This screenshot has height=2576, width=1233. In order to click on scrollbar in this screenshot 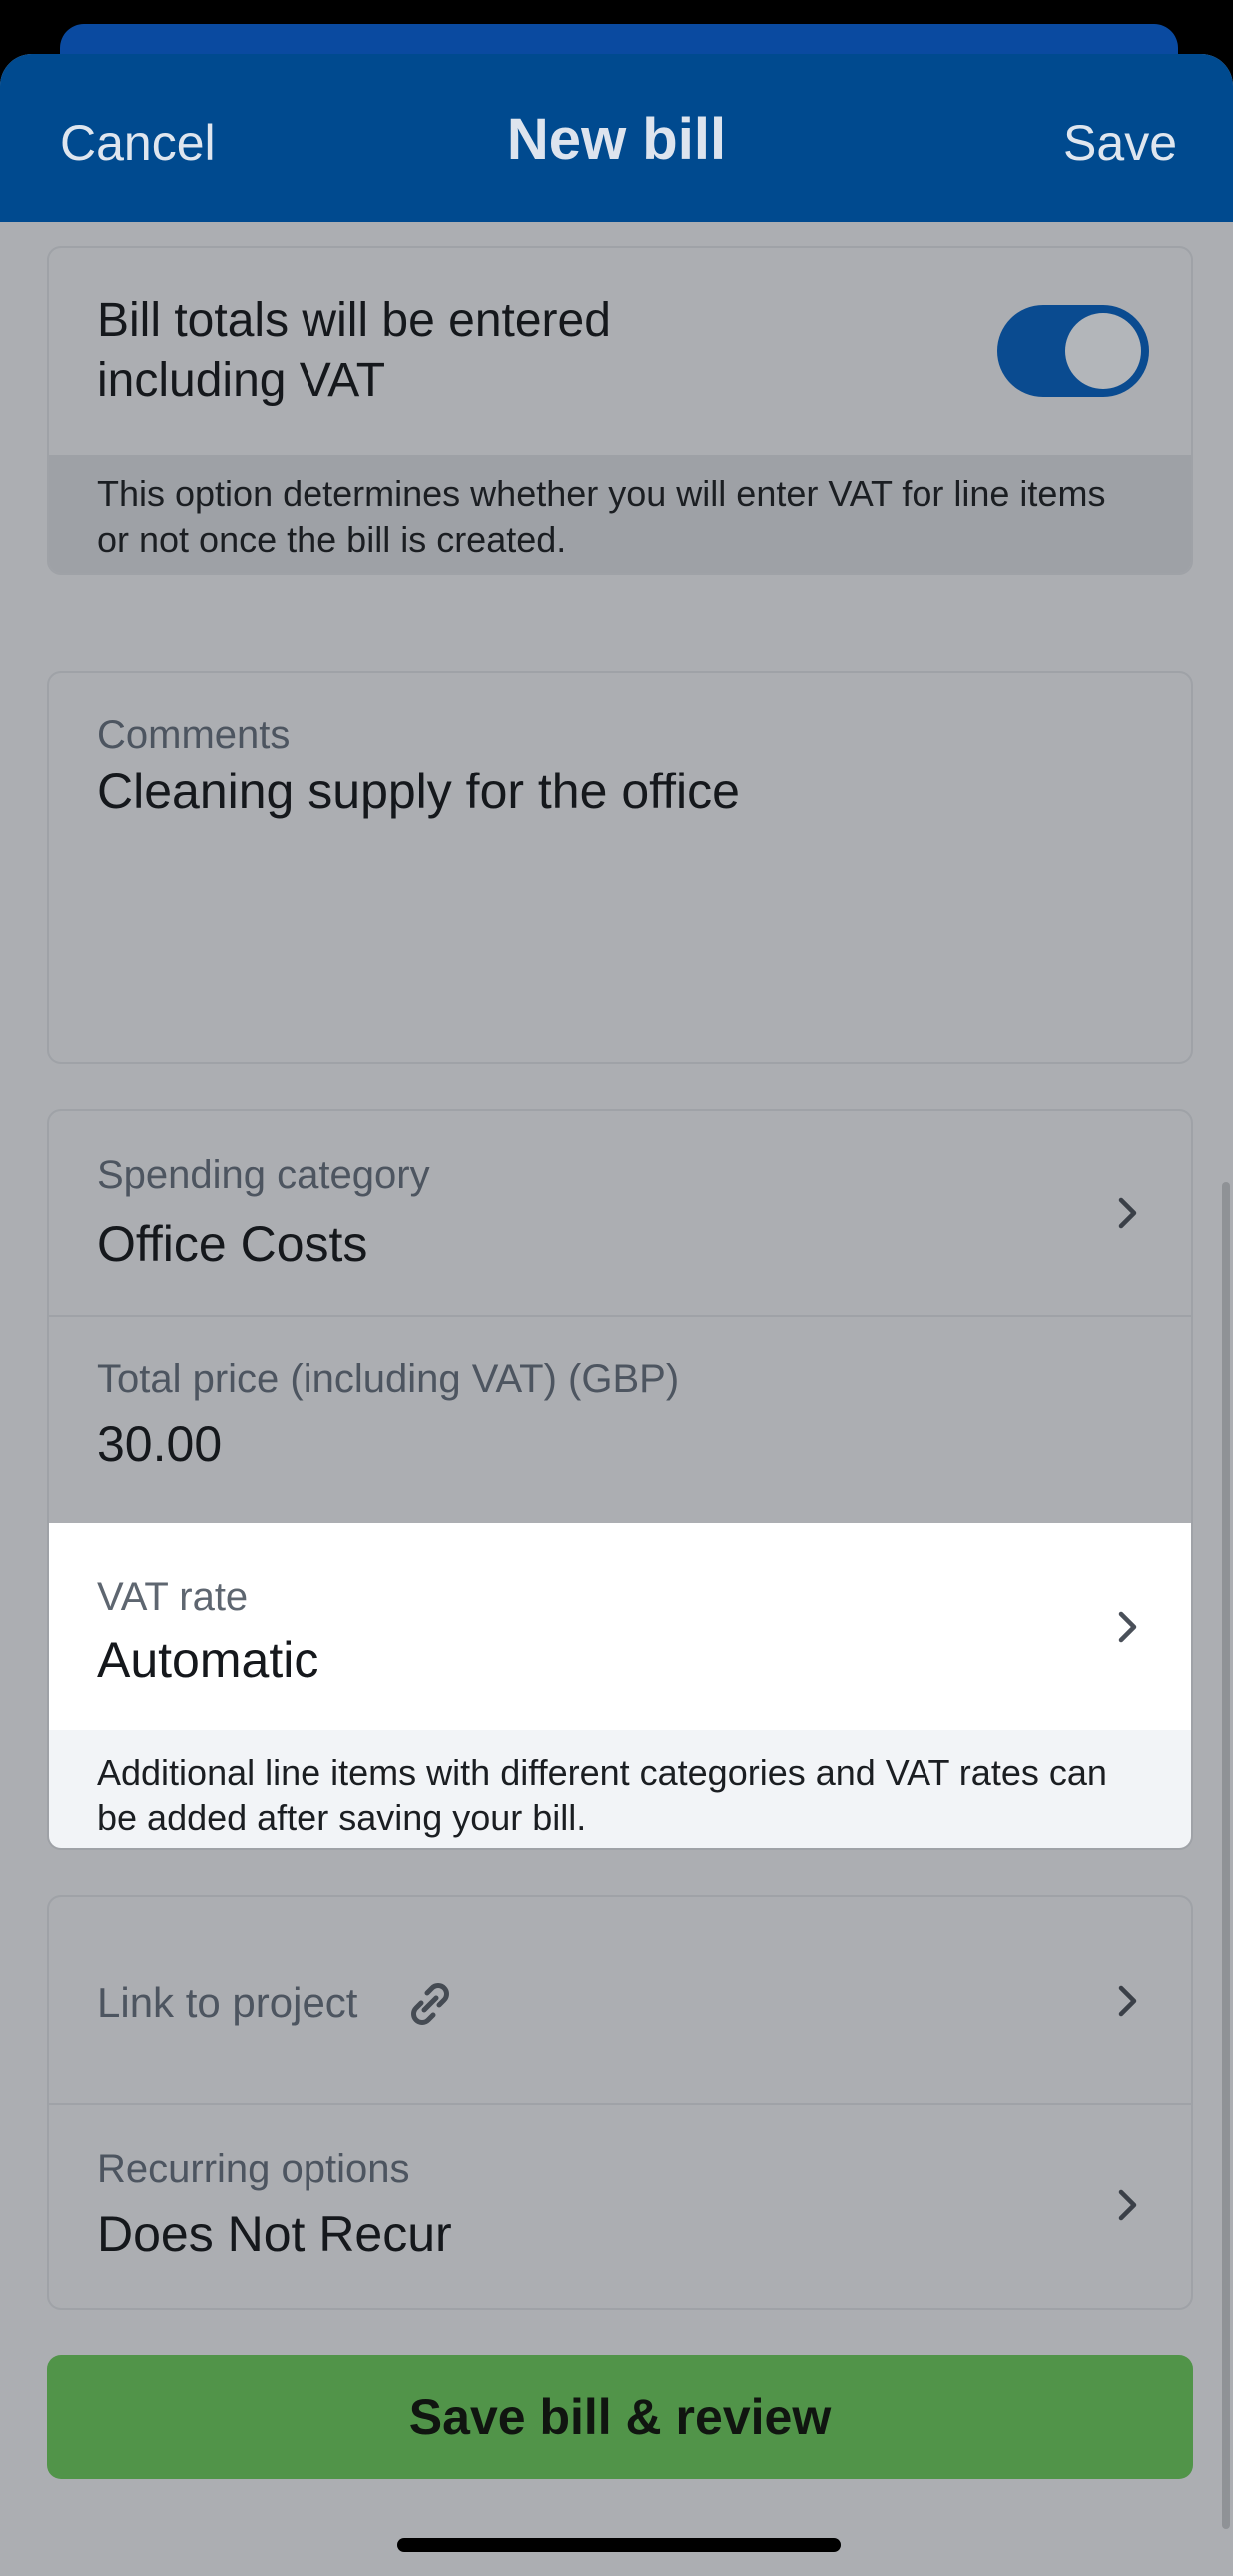, I will do `click(1226, 1856)`.